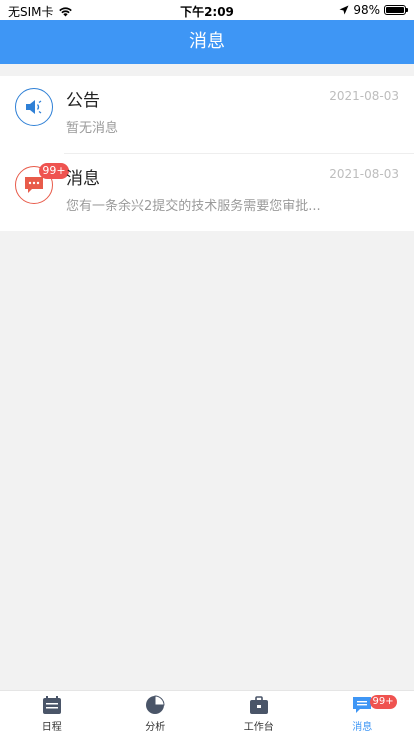  Describe the element at coordinates (155, 727) in the screenshot. I see `tab-label: 分析` at that location.